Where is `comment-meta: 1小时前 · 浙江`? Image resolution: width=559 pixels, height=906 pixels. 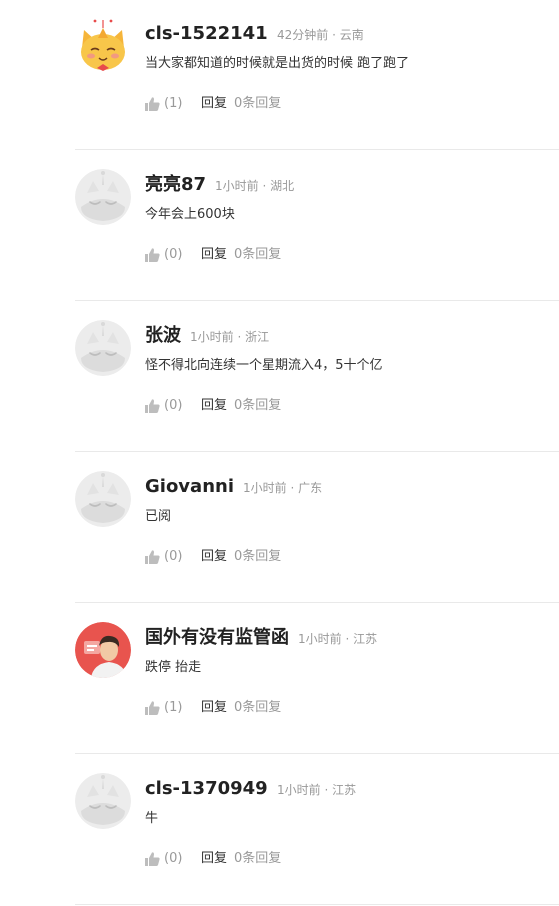
comment-meta: 1小时前 · 浙江 is located at coordinates (229, 337).